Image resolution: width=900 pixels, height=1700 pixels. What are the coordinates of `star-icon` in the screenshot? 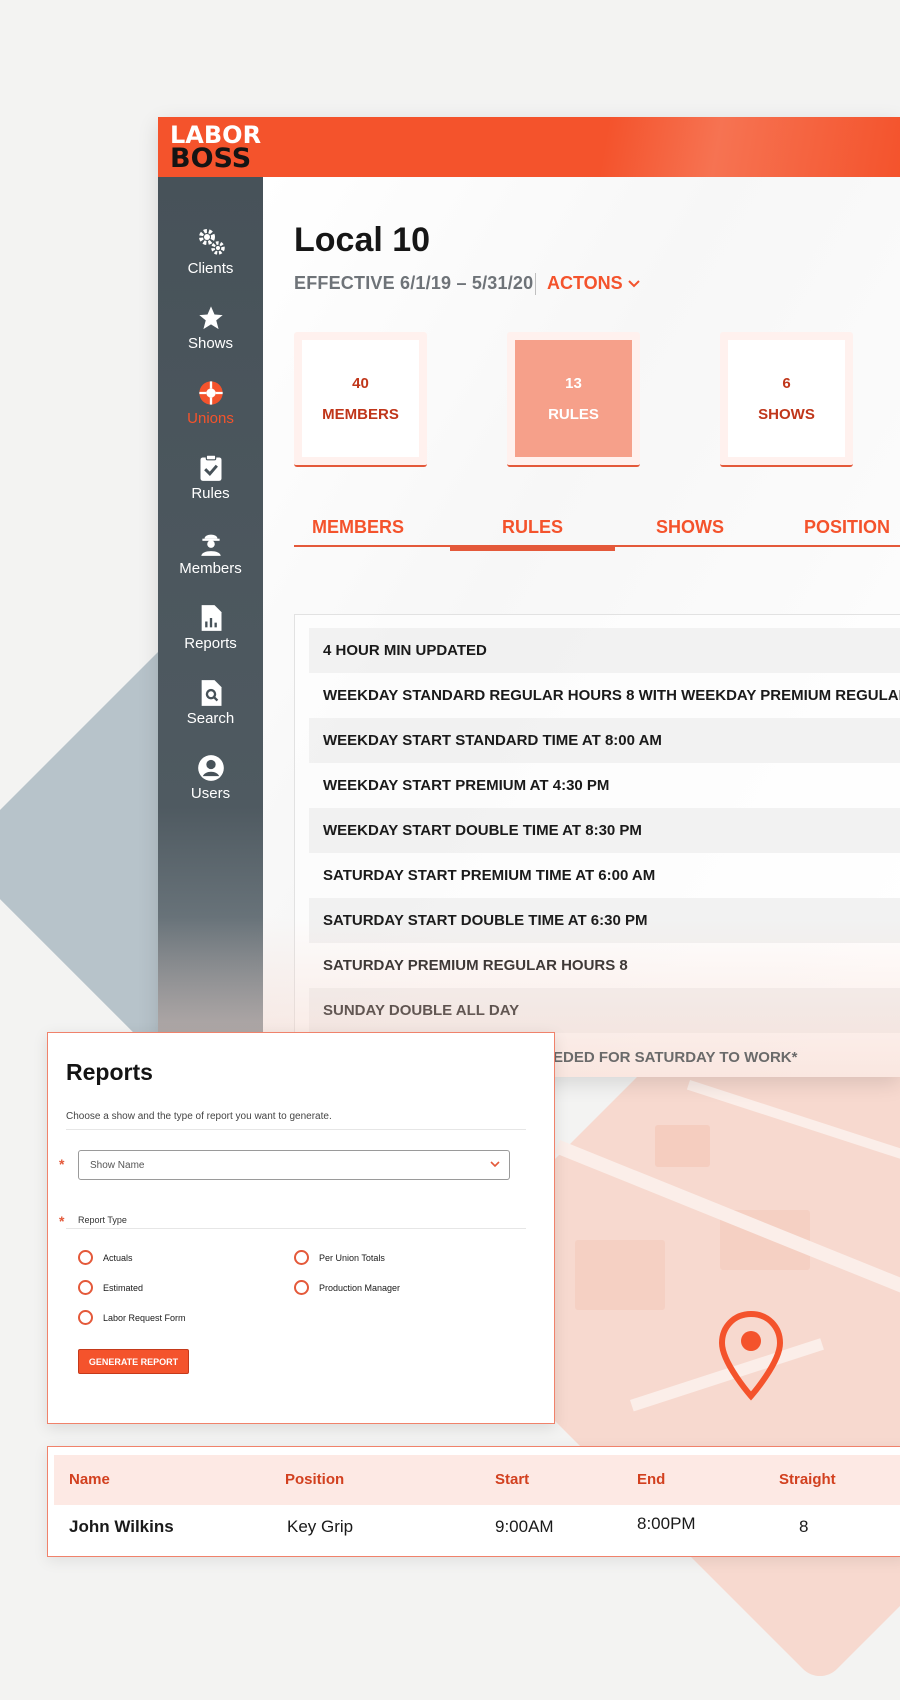 It's located at (210, 318).